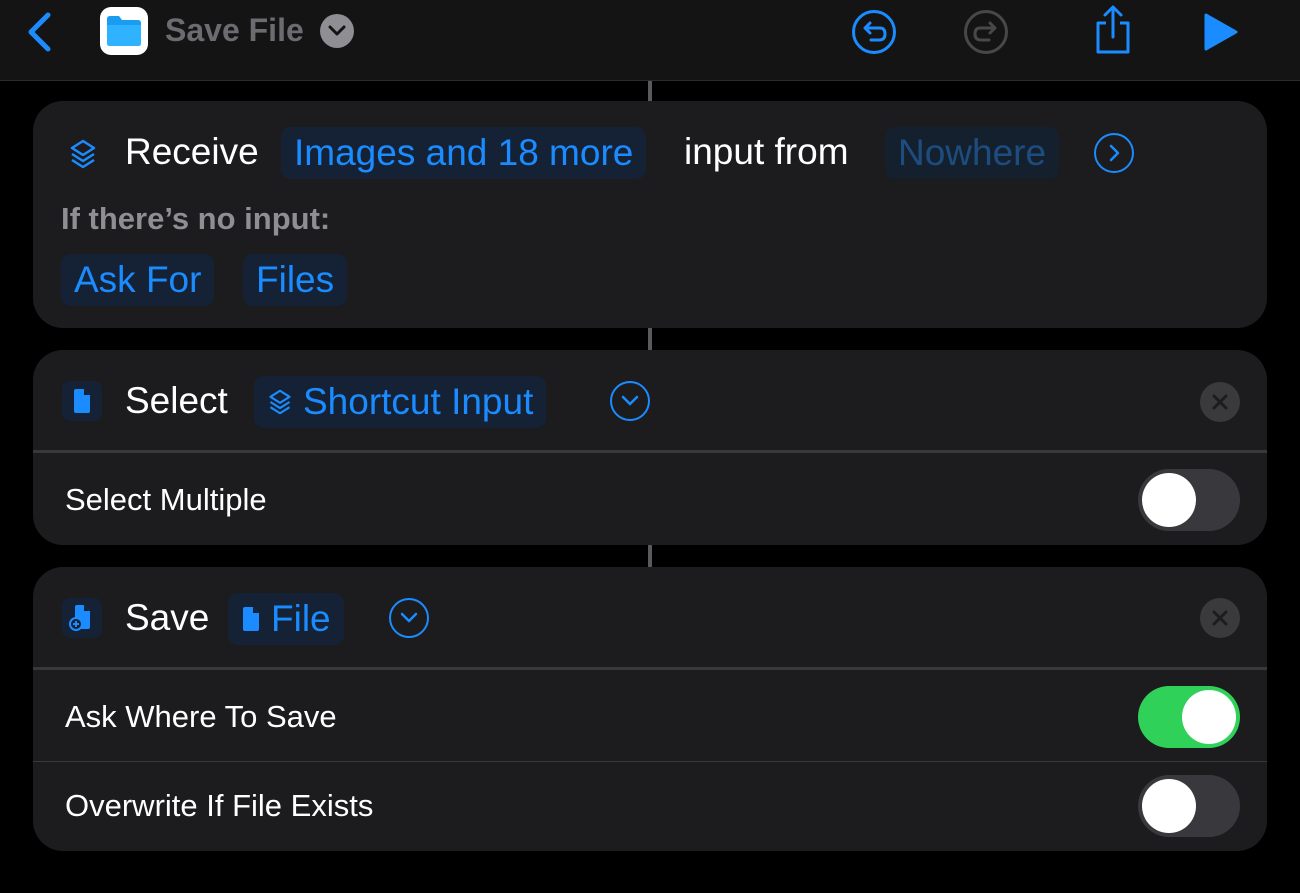 The width and height of the screenshot is (1300, 893). What do you see at coordinates (301, 618) in the screenshot?
I see `file-chip-label: File` at bounding box center [301, 618].